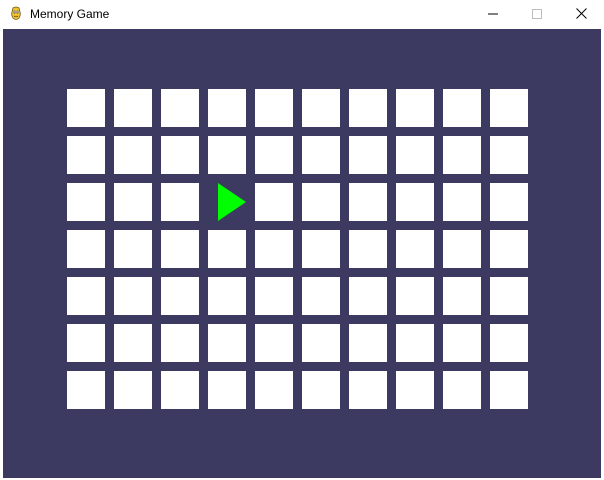  What do you see at coordinates (70, 14) in the screenshot?
I see `window-title: Memory Game` at bounding box center [70, 14].